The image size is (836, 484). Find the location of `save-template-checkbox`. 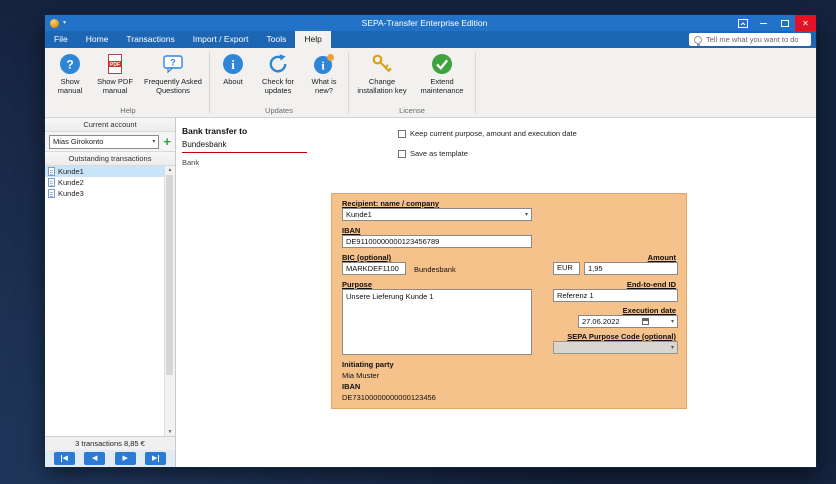

save-template-checkbox is located at coordinates (402, 153).